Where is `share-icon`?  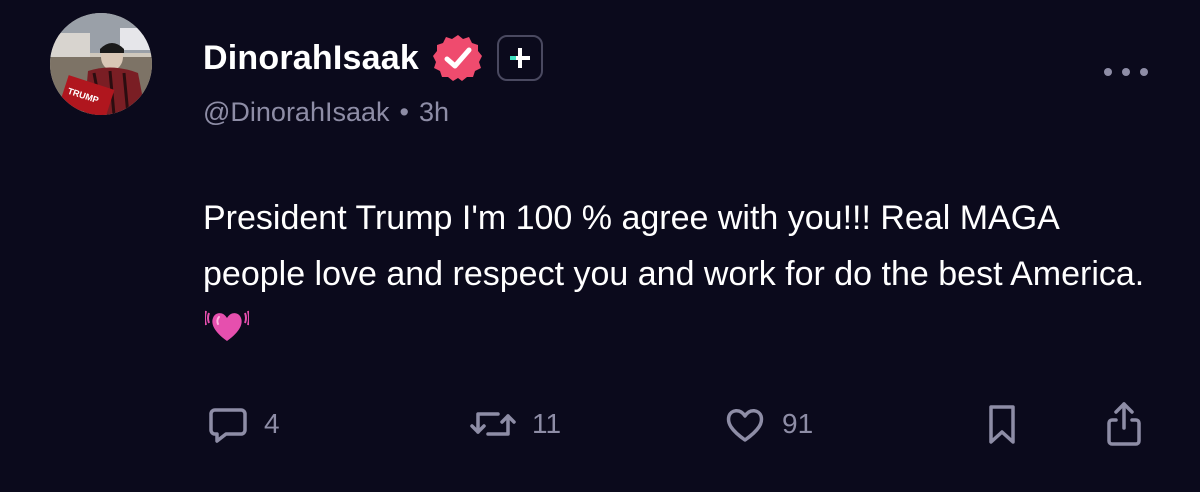
share-icon is located at coordinates (1124, 424).